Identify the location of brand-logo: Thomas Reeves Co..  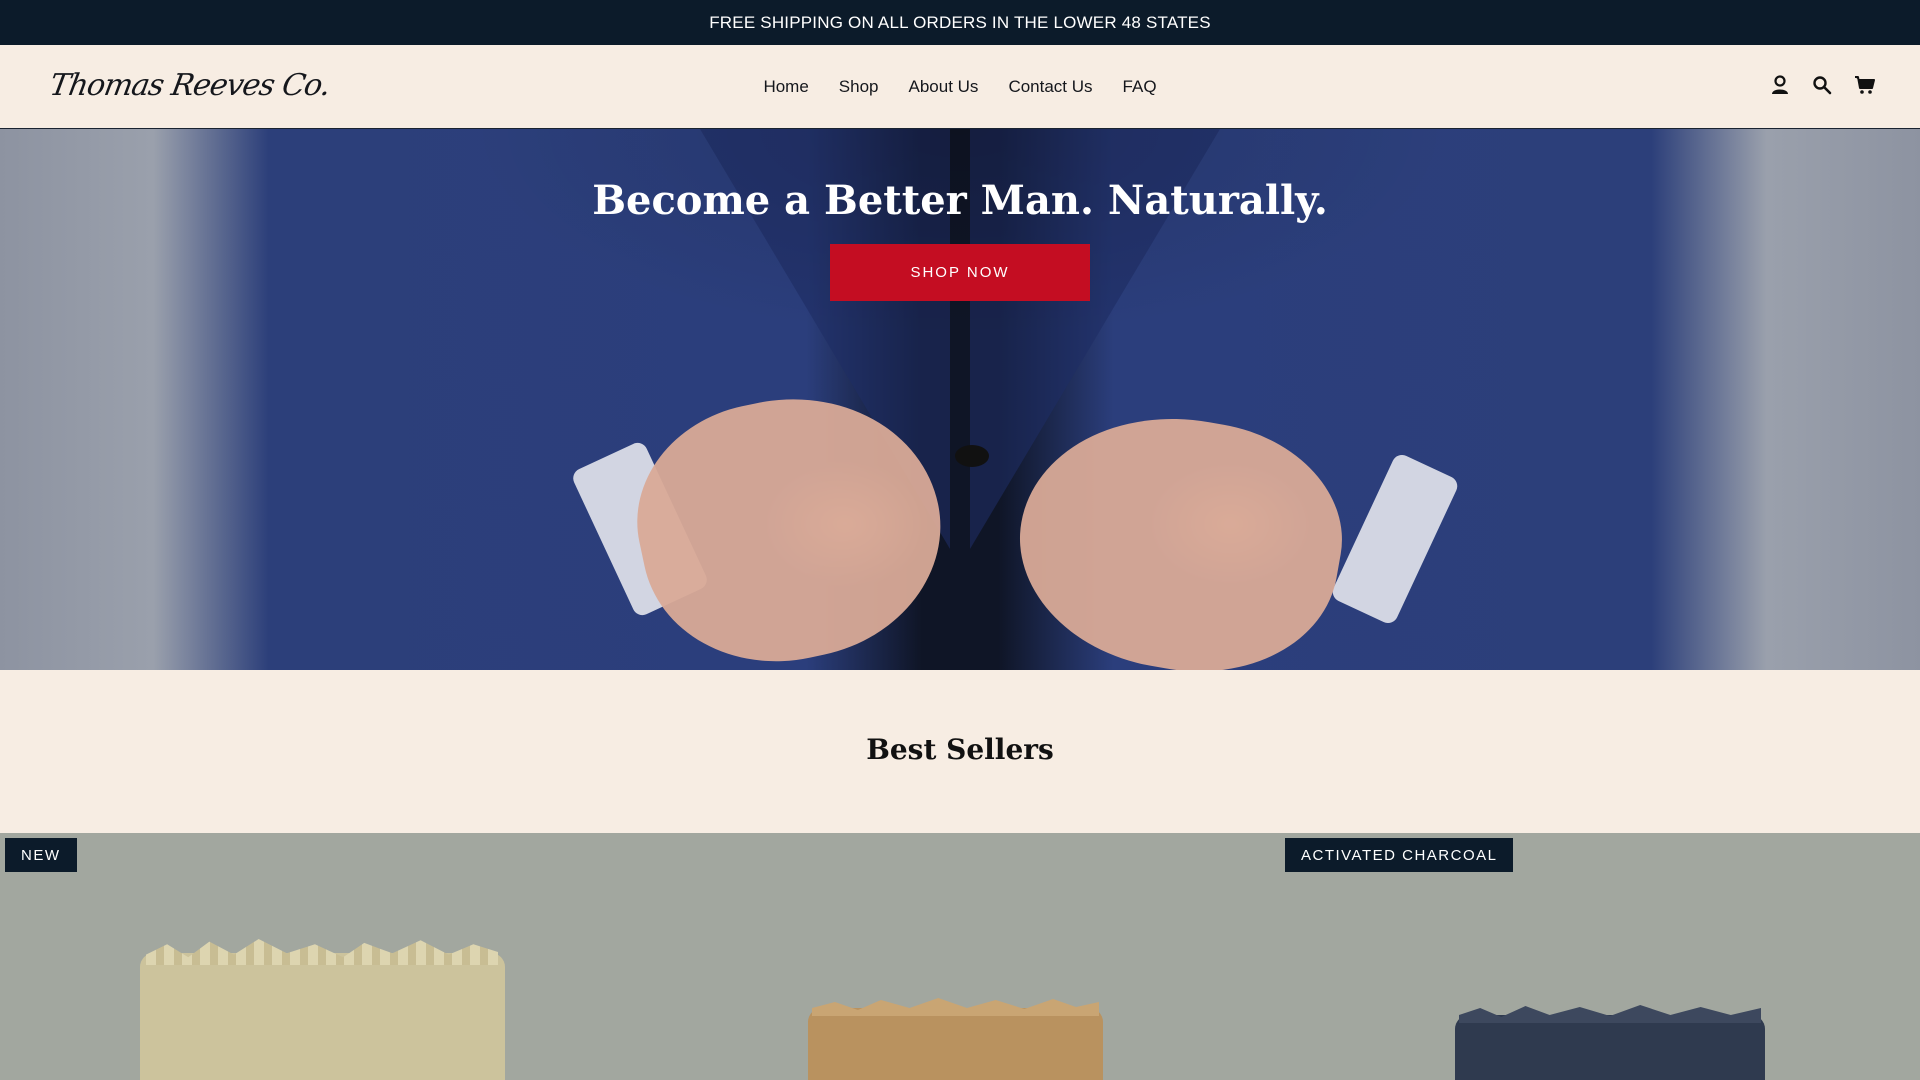
(190, 87).